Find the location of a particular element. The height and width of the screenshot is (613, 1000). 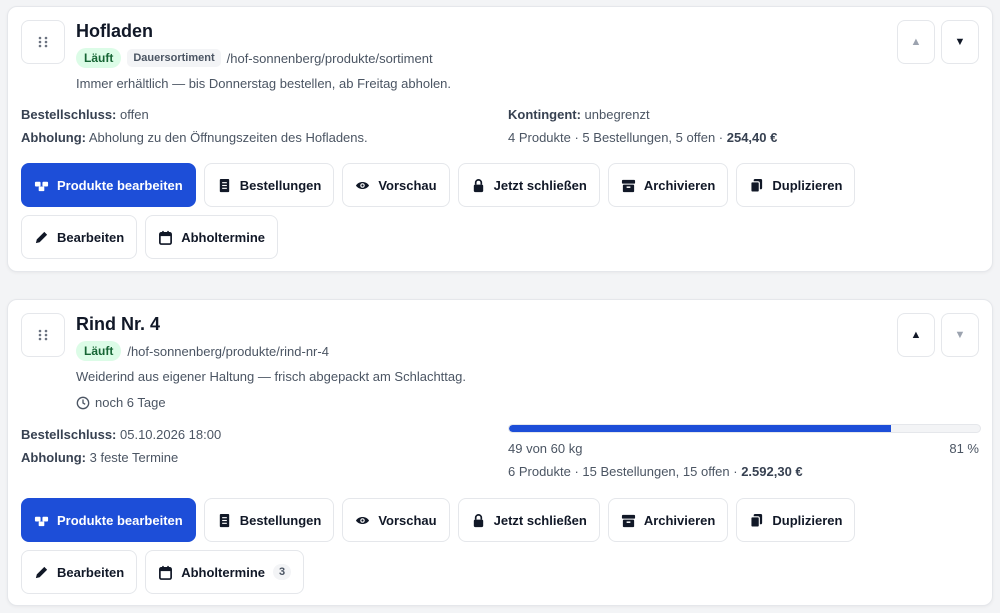

action-row-2: Bearbeiten Abholtermine is located at coordinates (149, 237).